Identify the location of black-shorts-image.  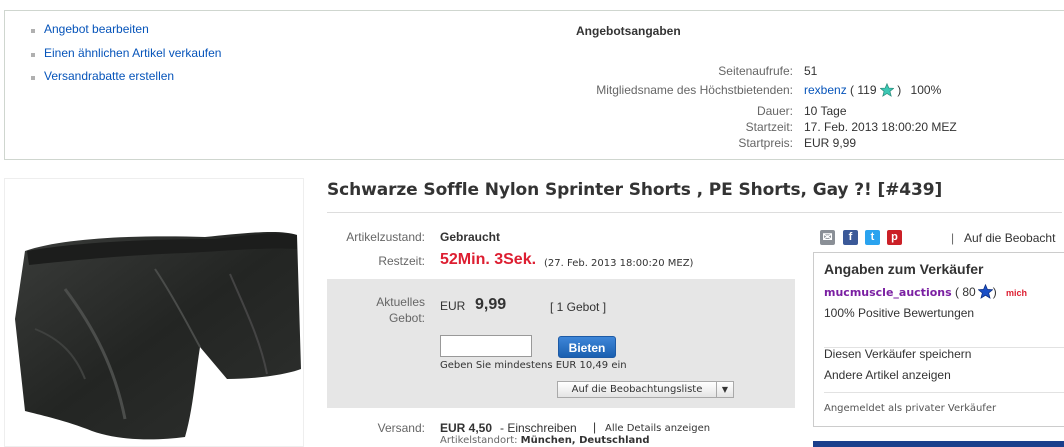
(158, 335).